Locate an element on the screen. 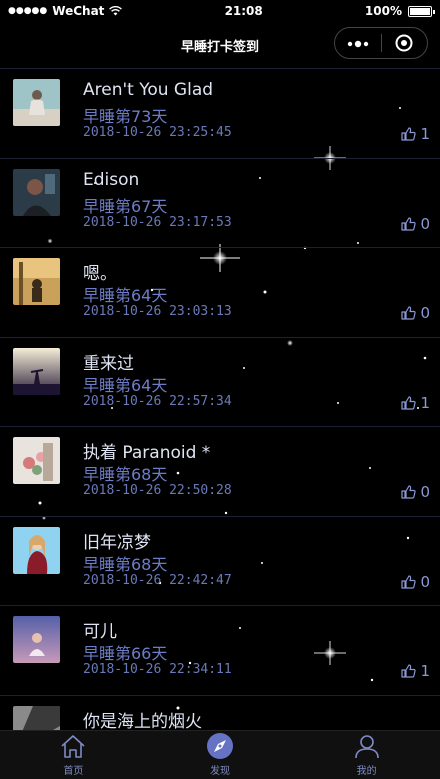 Image resolution: width=440 pixels, height=779 pixels. tab-discover: 发现 is located at coordinates (220, 755).